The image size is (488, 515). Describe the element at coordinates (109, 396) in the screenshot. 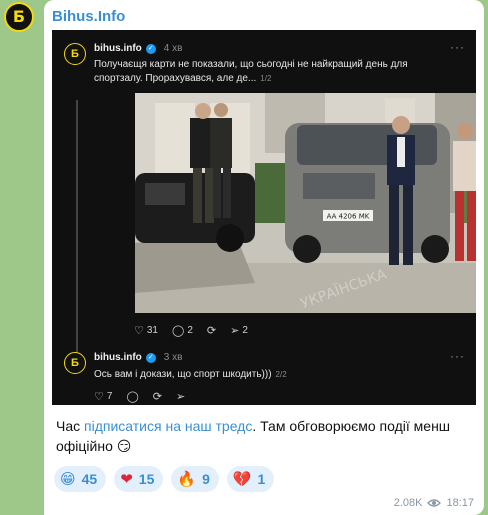

I see `like-count: 7` at that location.